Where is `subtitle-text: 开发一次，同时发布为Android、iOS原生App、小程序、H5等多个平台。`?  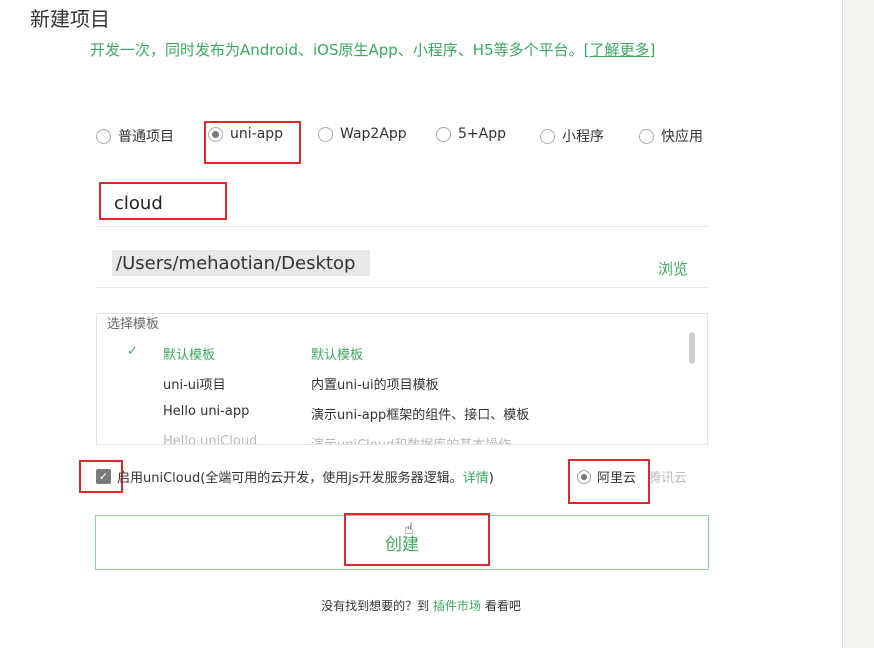
subtitle-text: 开发一次，同时发布为Android、iOS原生App、小程序、H5等多个平台。 is located at coordinates (337, 50).